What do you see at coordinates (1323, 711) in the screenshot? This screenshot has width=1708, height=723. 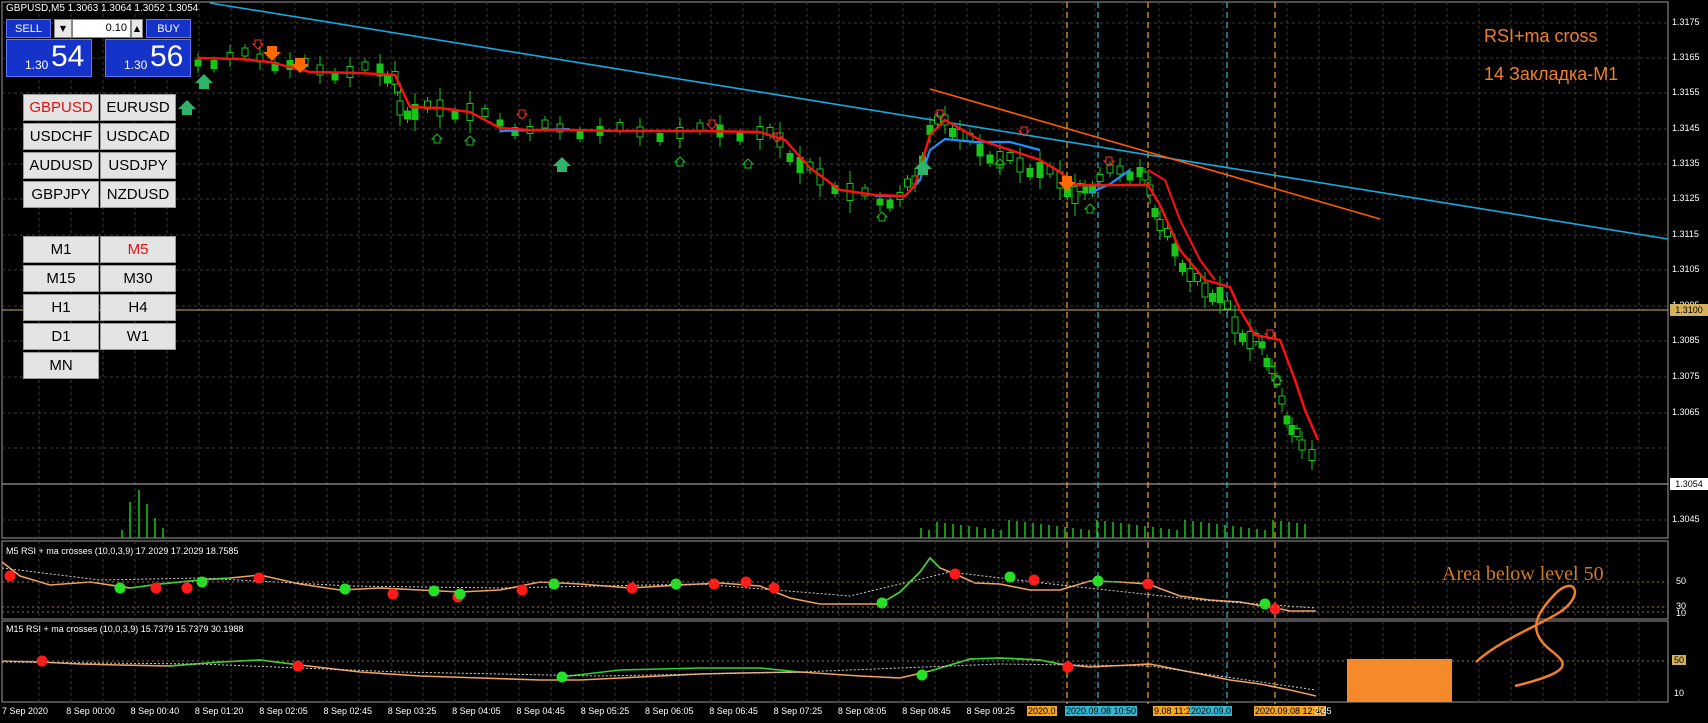 I see `time-marker-tag: 2:45` at bounding box center [1323, 711].